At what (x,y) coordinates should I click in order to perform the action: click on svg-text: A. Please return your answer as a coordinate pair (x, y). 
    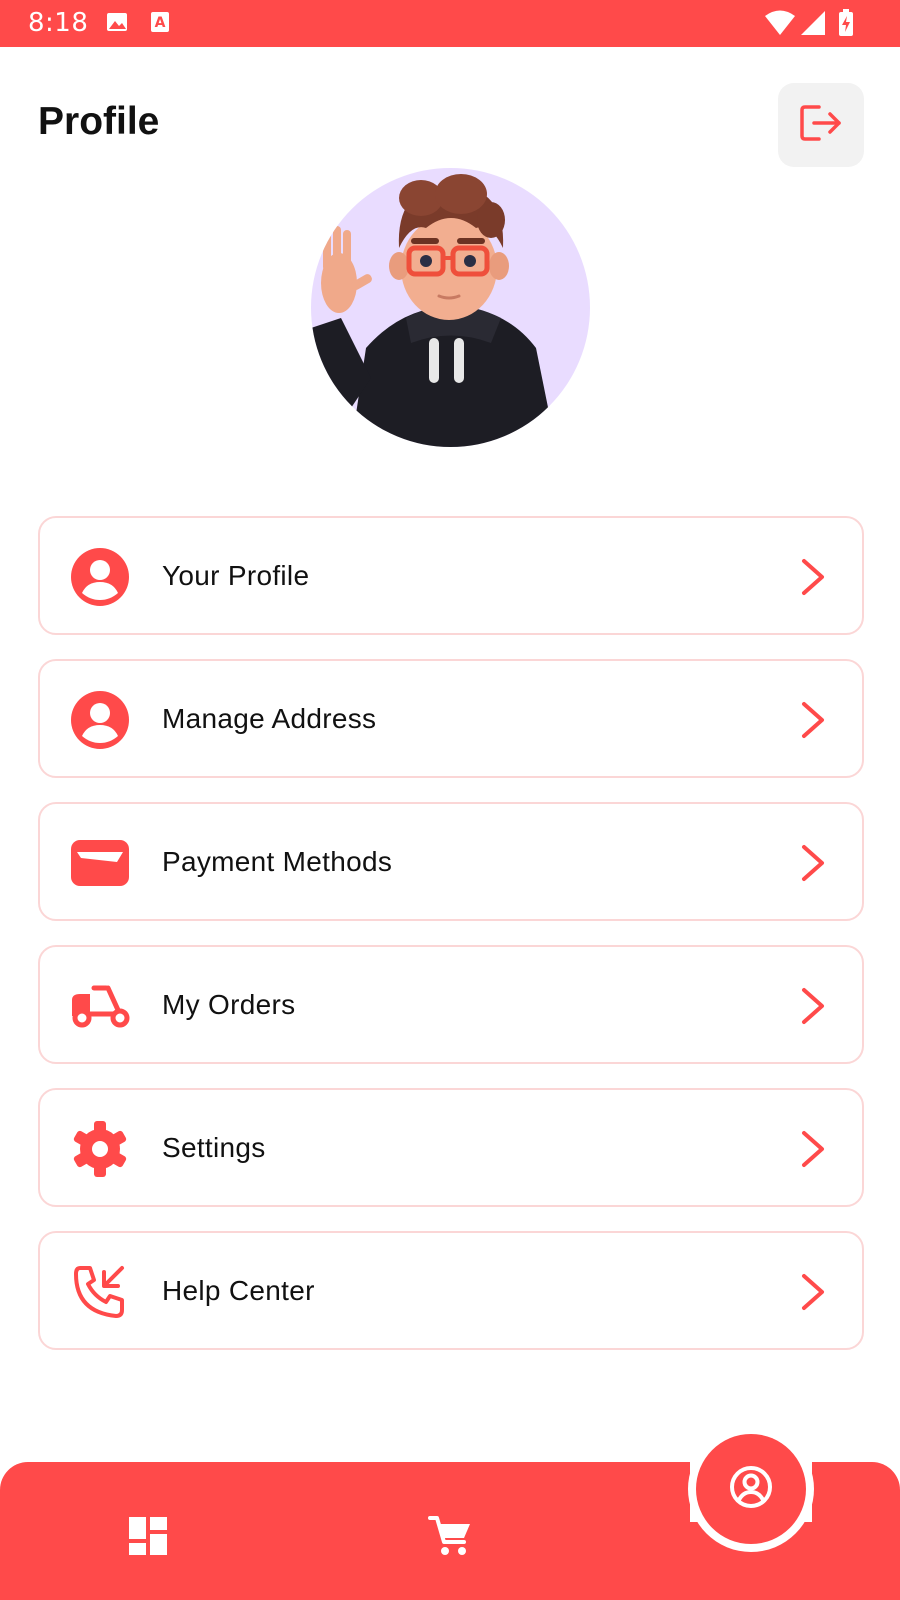
    Looking at the image, I should click on (160, 23).